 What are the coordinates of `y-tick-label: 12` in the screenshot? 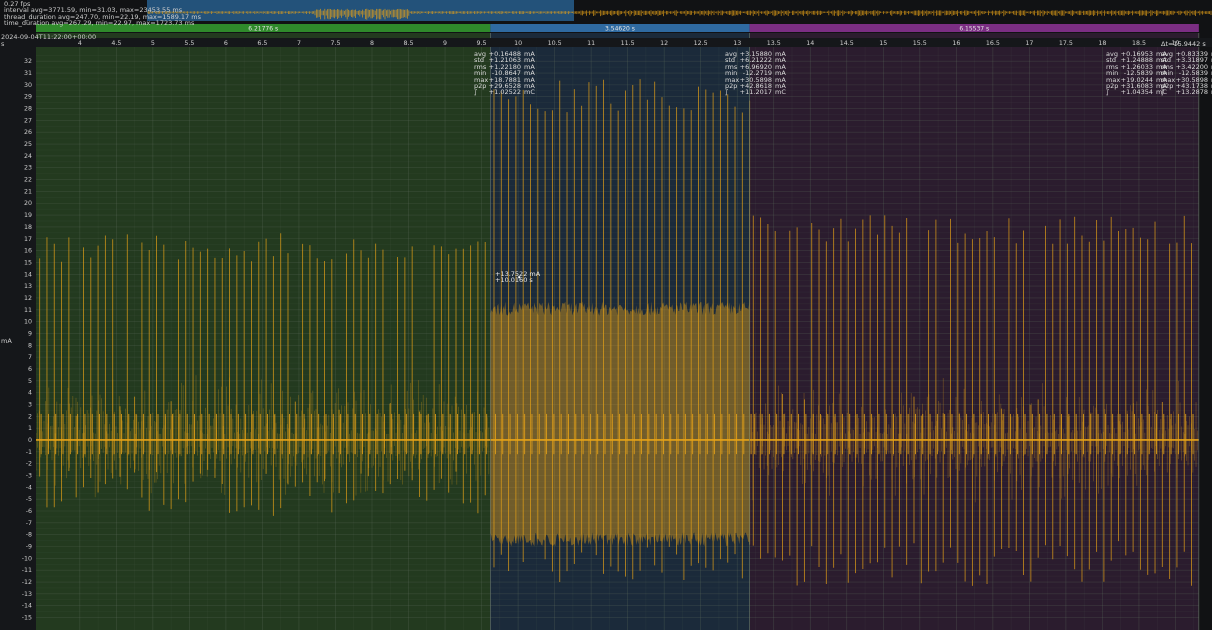 It's located at (28, 298).